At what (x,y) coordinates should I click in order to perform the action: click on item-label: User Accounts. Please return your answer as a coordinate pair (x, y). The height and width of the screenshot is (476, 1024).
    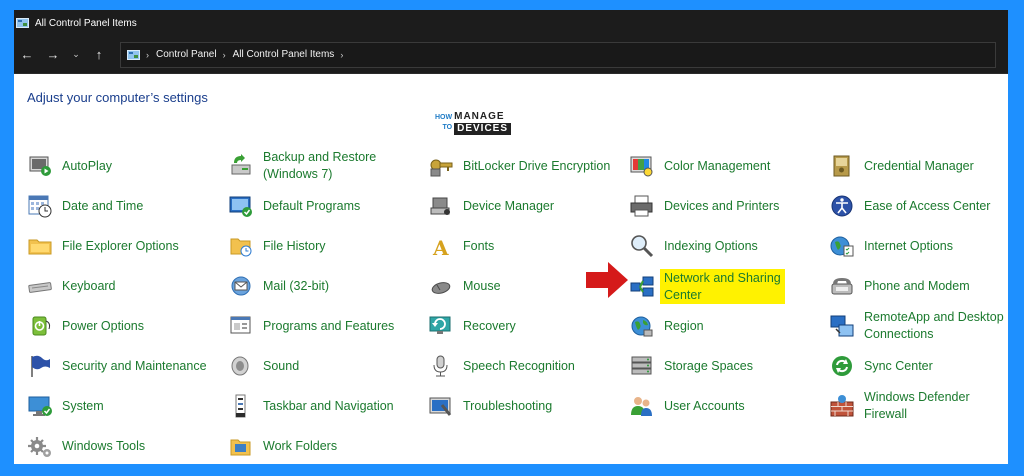
    Looking at the image, I should click on (704, 406).